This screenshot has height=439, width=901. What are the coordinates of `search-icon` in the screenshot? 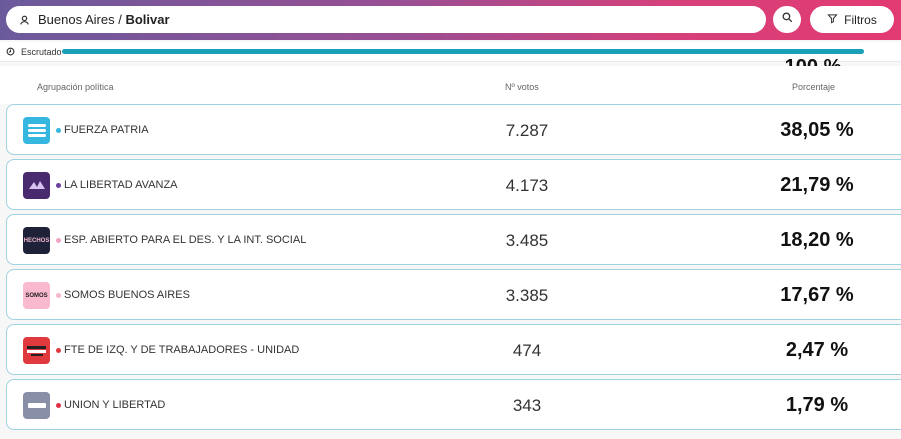 It's located at (787, 20).